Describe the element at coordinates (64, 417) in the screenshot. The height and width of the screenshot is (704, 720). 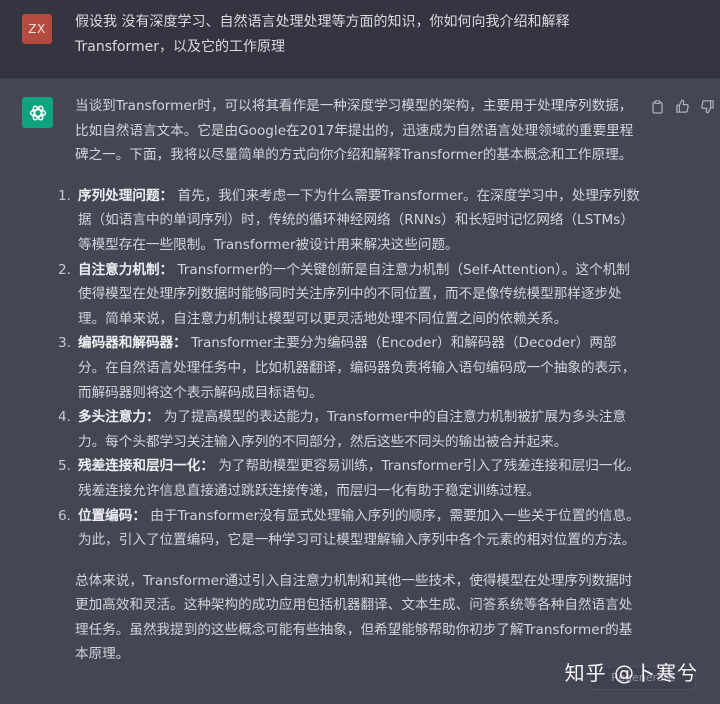
I see `list-number: 4.` at that location.